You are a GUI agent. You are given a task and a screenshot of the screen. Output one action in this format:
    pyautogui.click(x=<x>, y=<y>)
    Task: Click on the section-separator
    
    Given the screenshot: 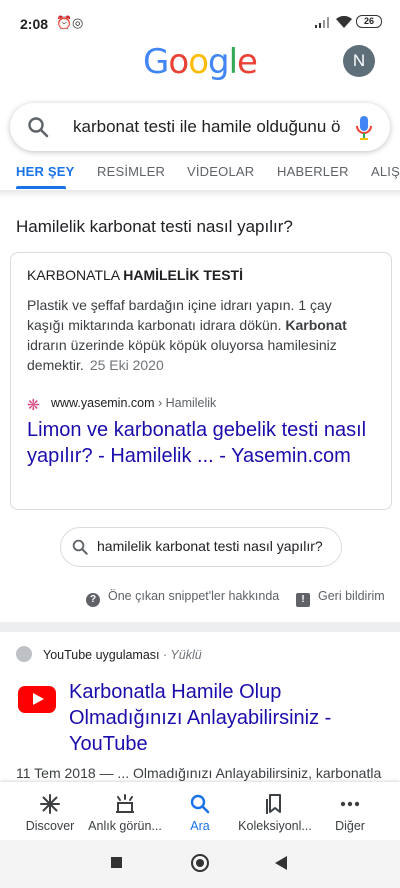 What is the action you would take?
    pyautogui.click(x=200, y=627)
    